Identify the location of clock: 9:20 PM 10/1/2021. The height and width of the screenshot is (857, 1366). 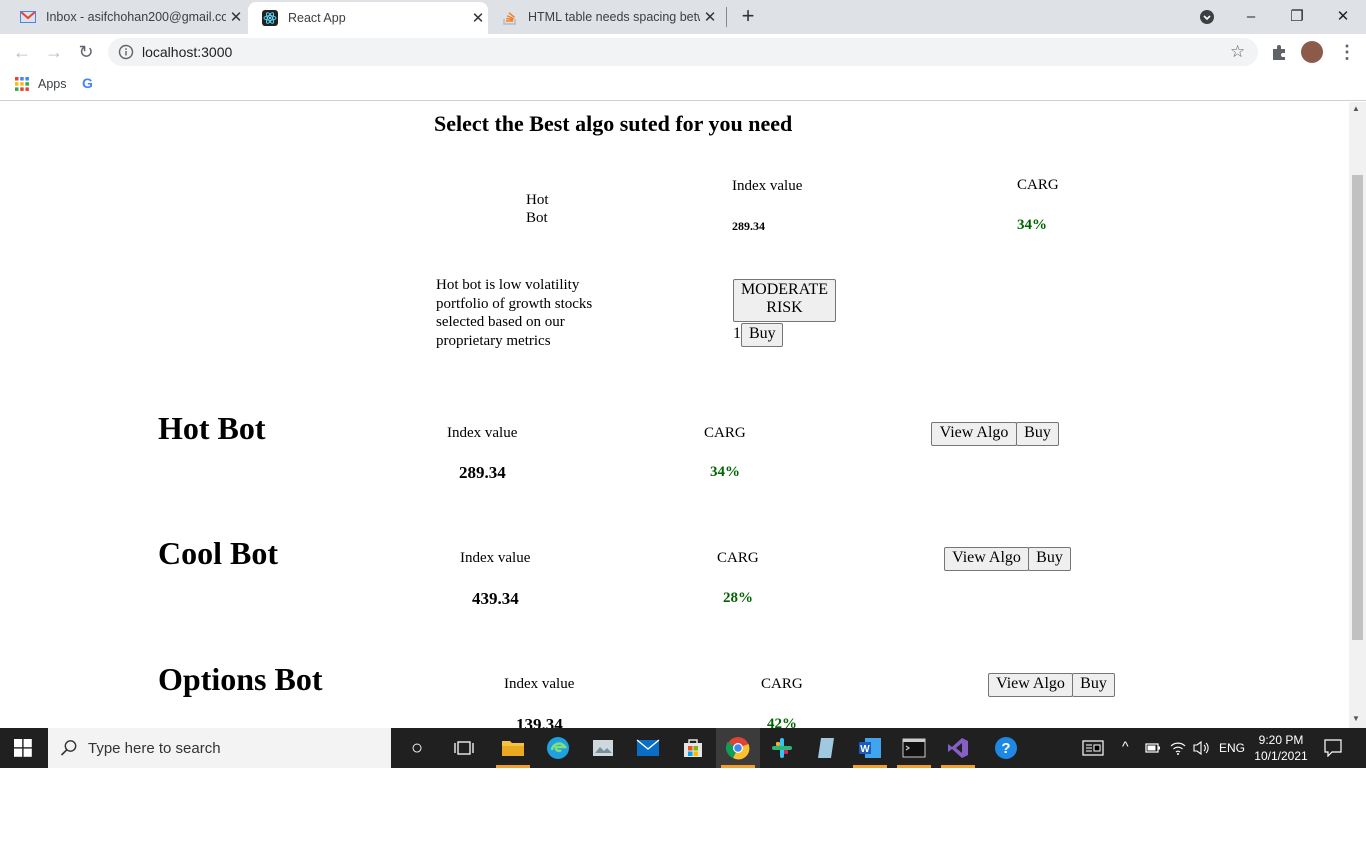
(1281, 748).